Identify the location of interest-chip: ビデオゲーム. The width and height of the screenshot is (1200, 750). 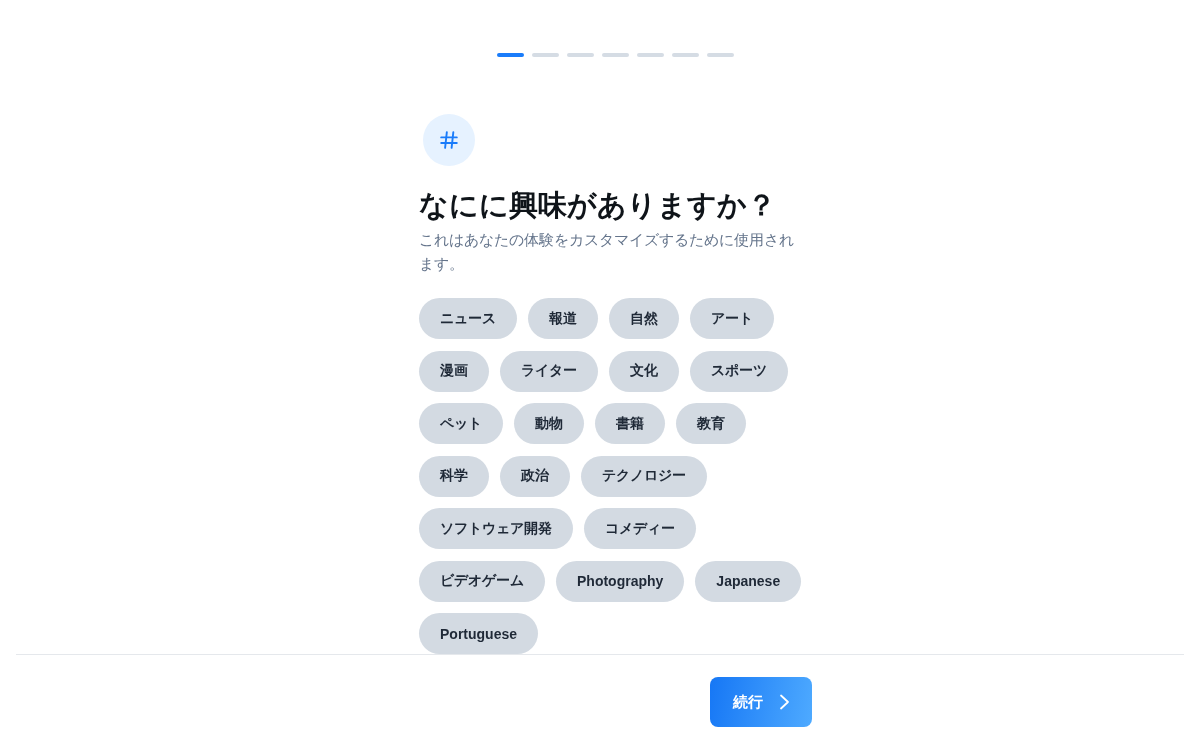
(482, 581).